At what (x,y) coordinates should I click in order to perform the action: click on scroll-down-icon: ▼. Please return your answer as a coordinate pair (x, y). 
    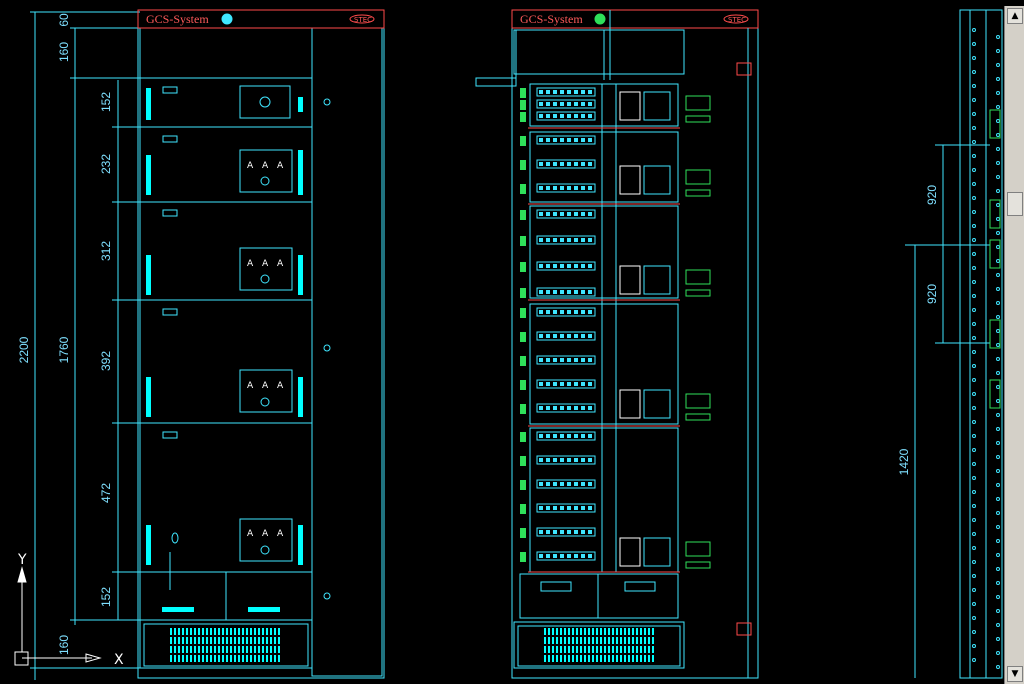
    Looking at the image, I should click on (1015, 674).